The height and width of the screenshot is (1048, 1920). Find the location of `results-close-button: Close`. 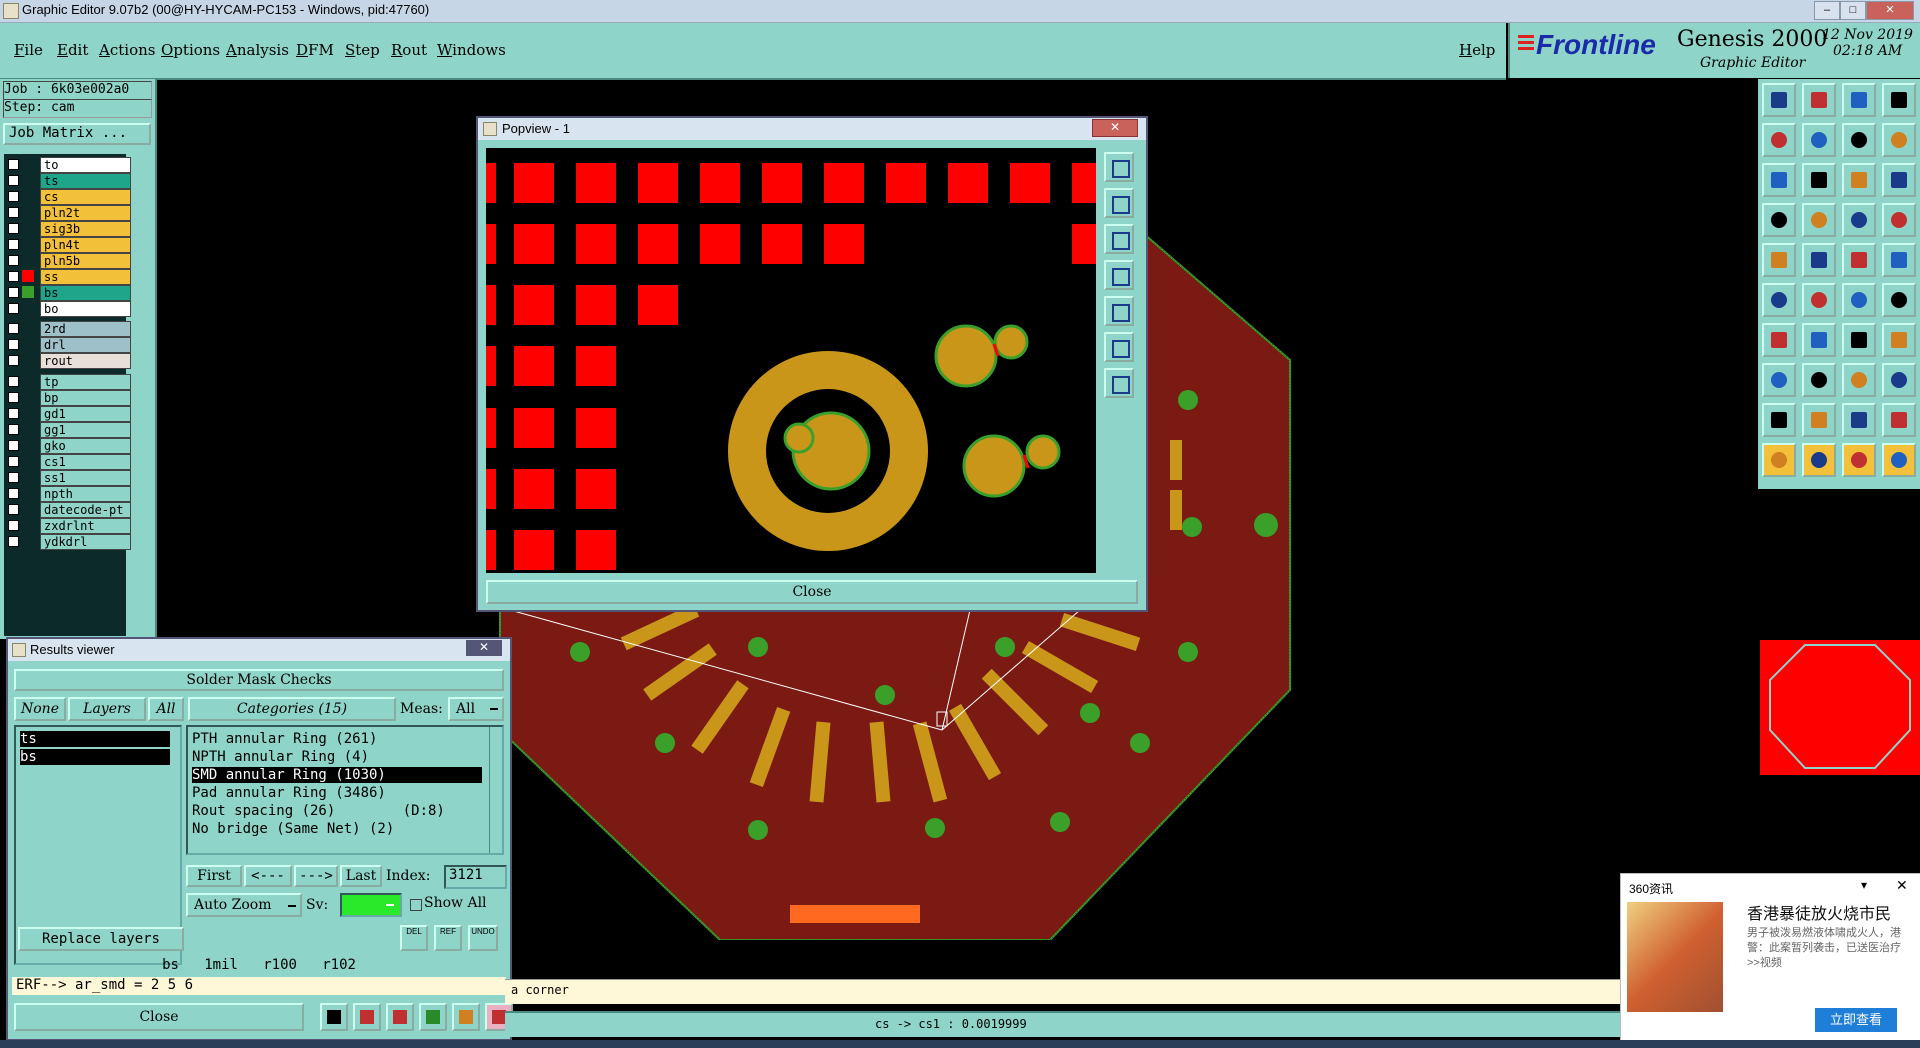

results-close-button: Close is located at coordinates (159, 1017).